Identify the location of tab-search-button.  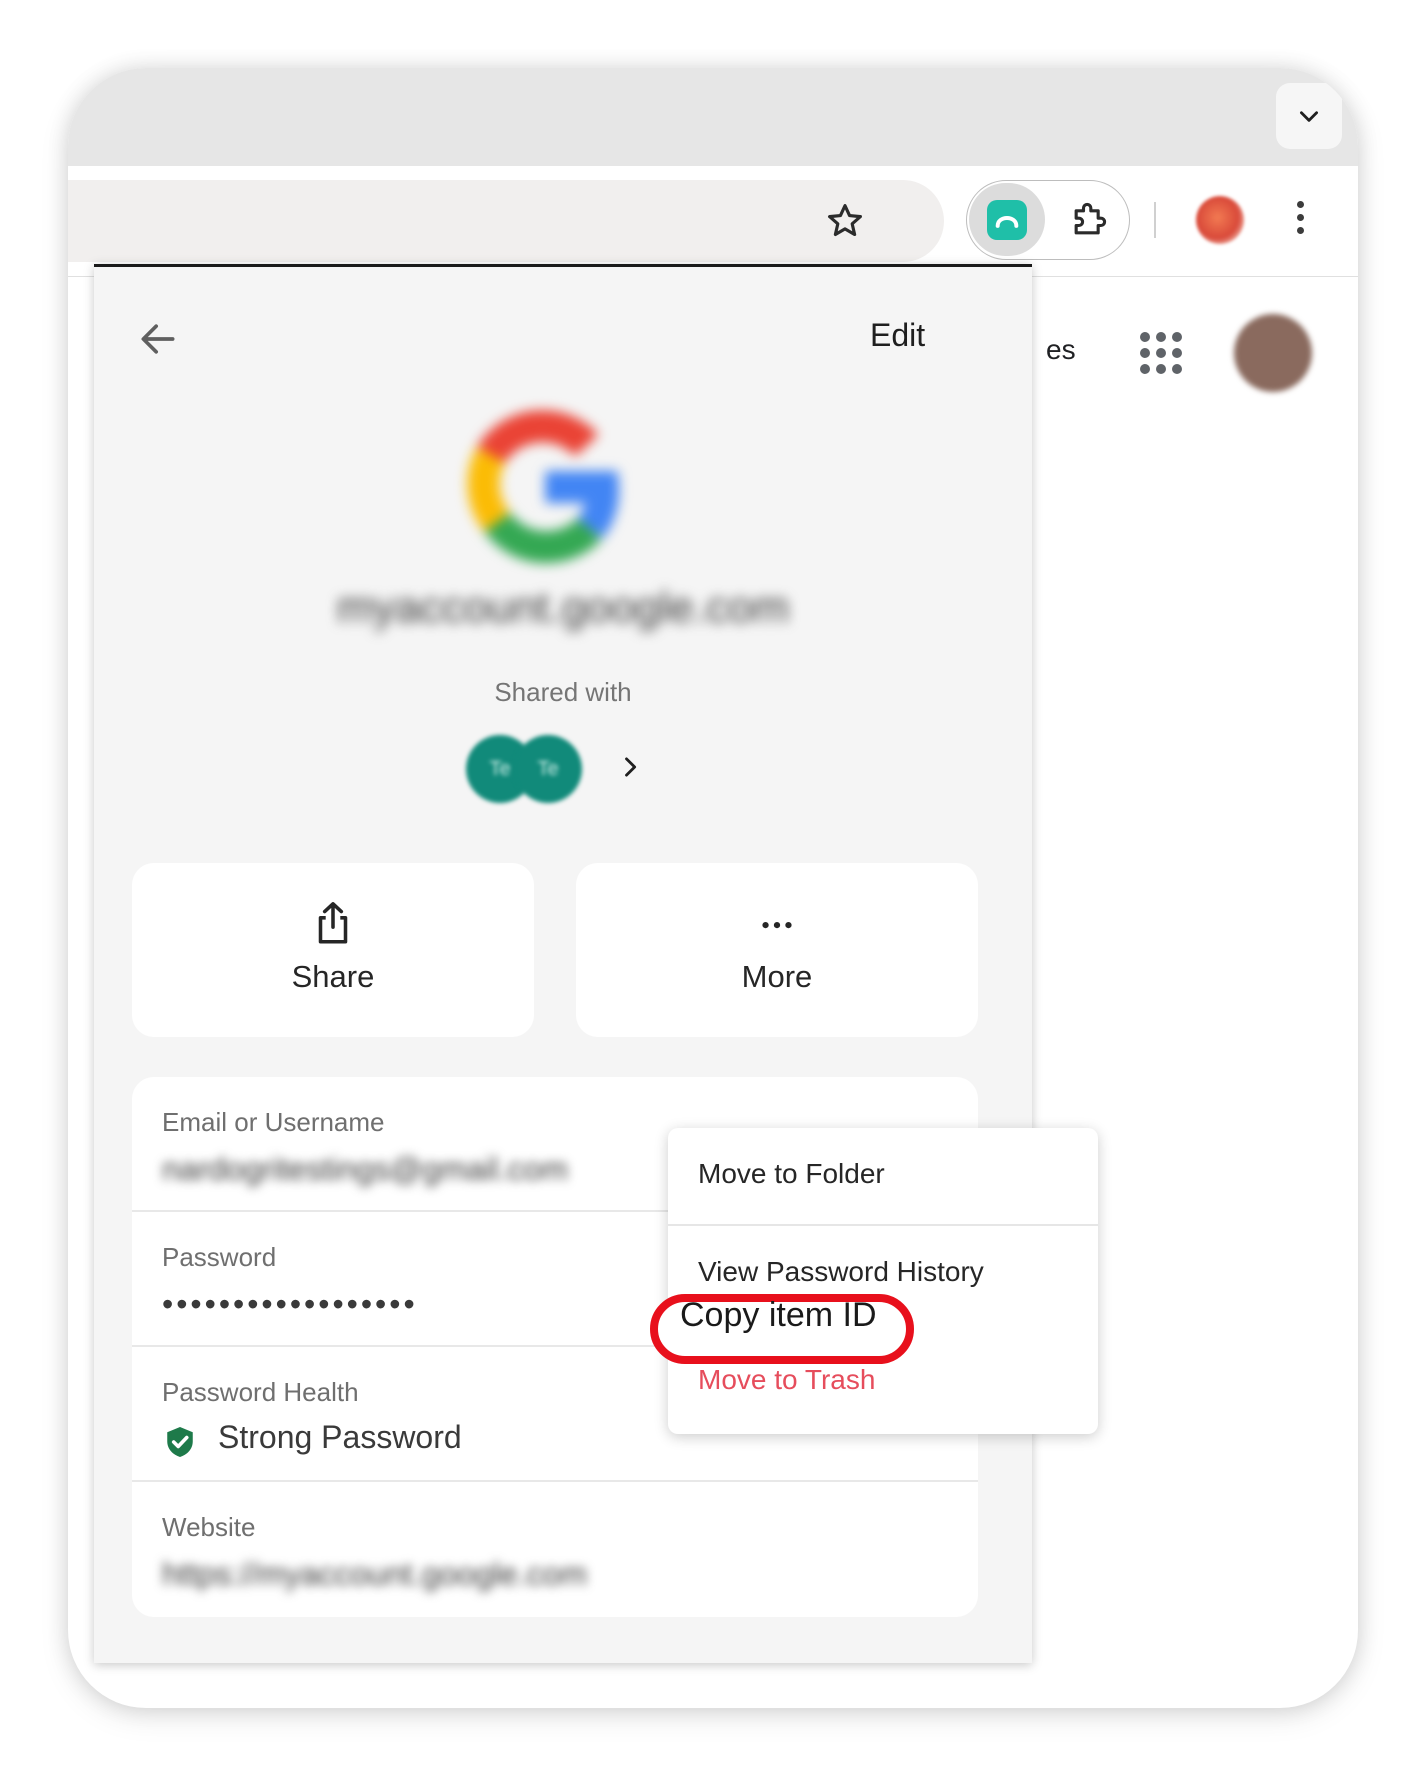
(1309, 116).